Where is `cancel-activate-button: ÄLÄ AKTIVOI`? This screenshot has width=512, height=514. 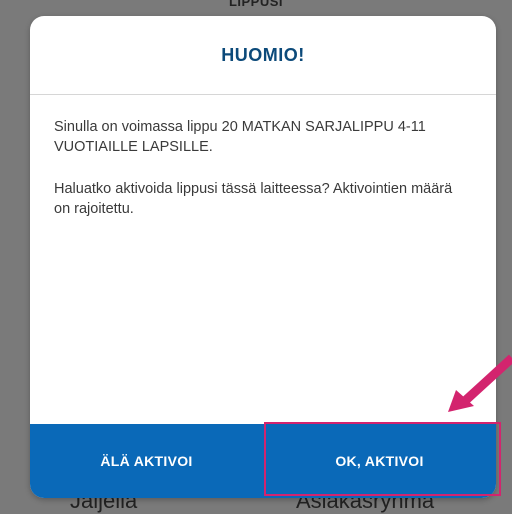
cancel-activate-button: ÄLÄ AKTIVOI is located at coordinates (146, 461).